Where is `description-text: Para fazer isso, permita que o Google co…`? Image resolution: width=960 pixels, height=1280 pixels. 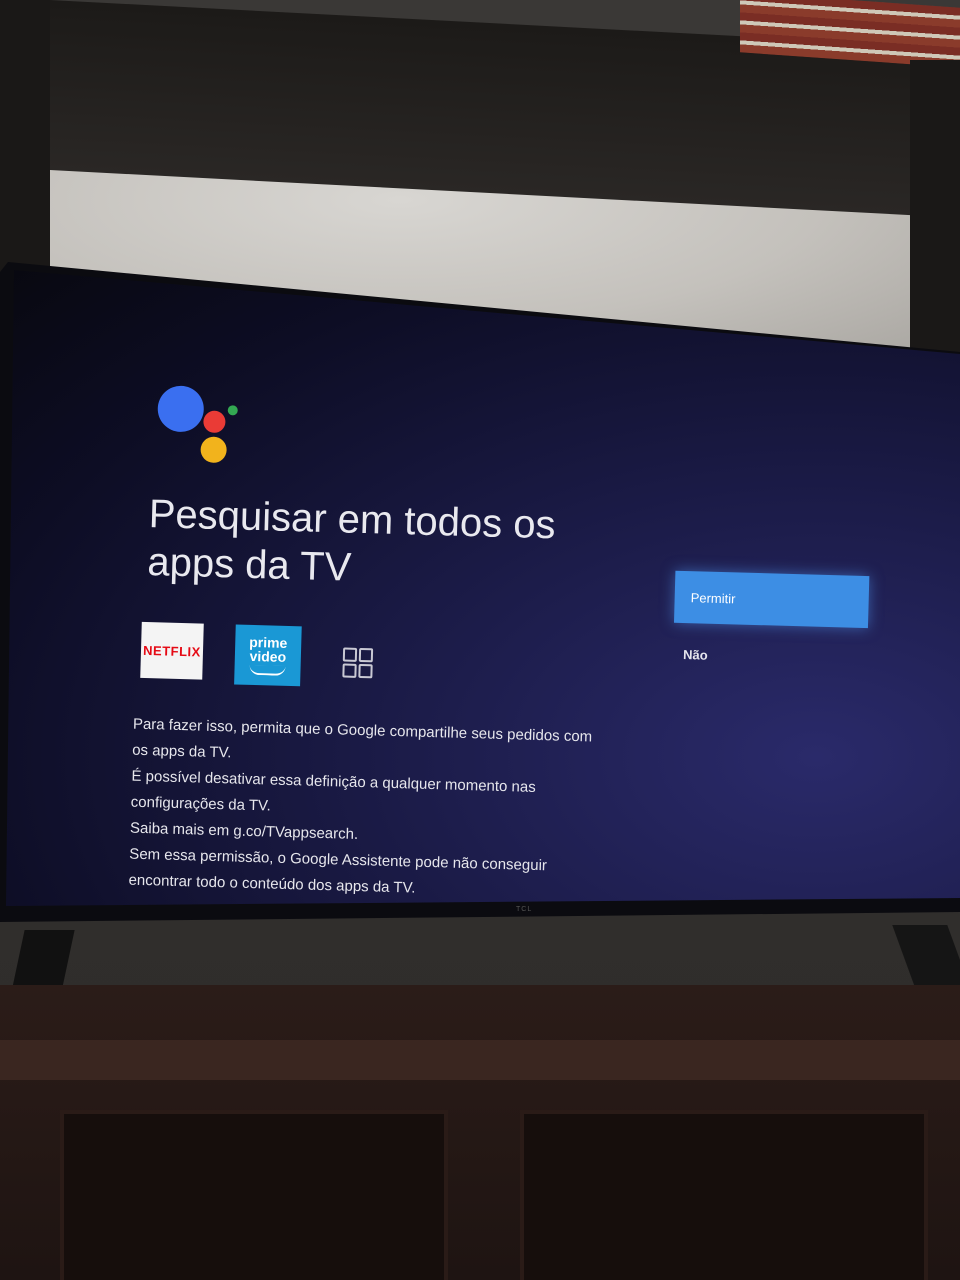 description-text: Para fazer isso, permita que o Google co… is located at coordinates (370, 809).